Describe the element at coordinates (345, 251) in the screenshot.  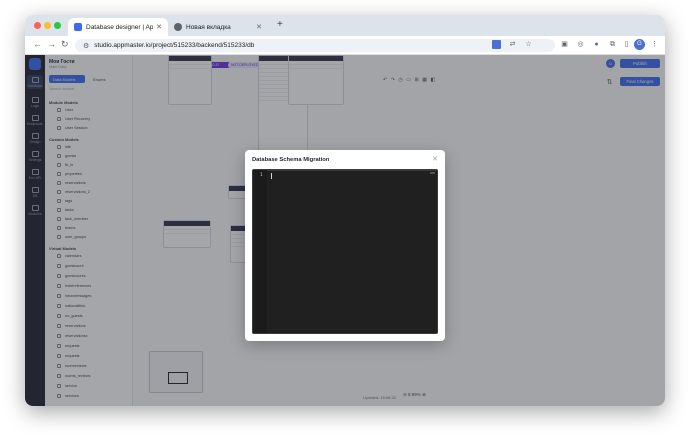
I see `migration-code-editor: 1` at that location.